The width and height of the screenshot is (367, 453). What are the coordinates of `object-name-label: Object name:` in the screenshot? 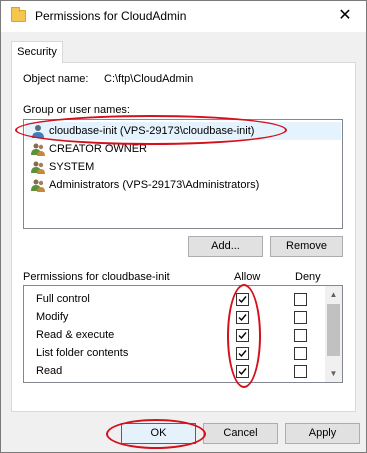 It's located at (56, 79).